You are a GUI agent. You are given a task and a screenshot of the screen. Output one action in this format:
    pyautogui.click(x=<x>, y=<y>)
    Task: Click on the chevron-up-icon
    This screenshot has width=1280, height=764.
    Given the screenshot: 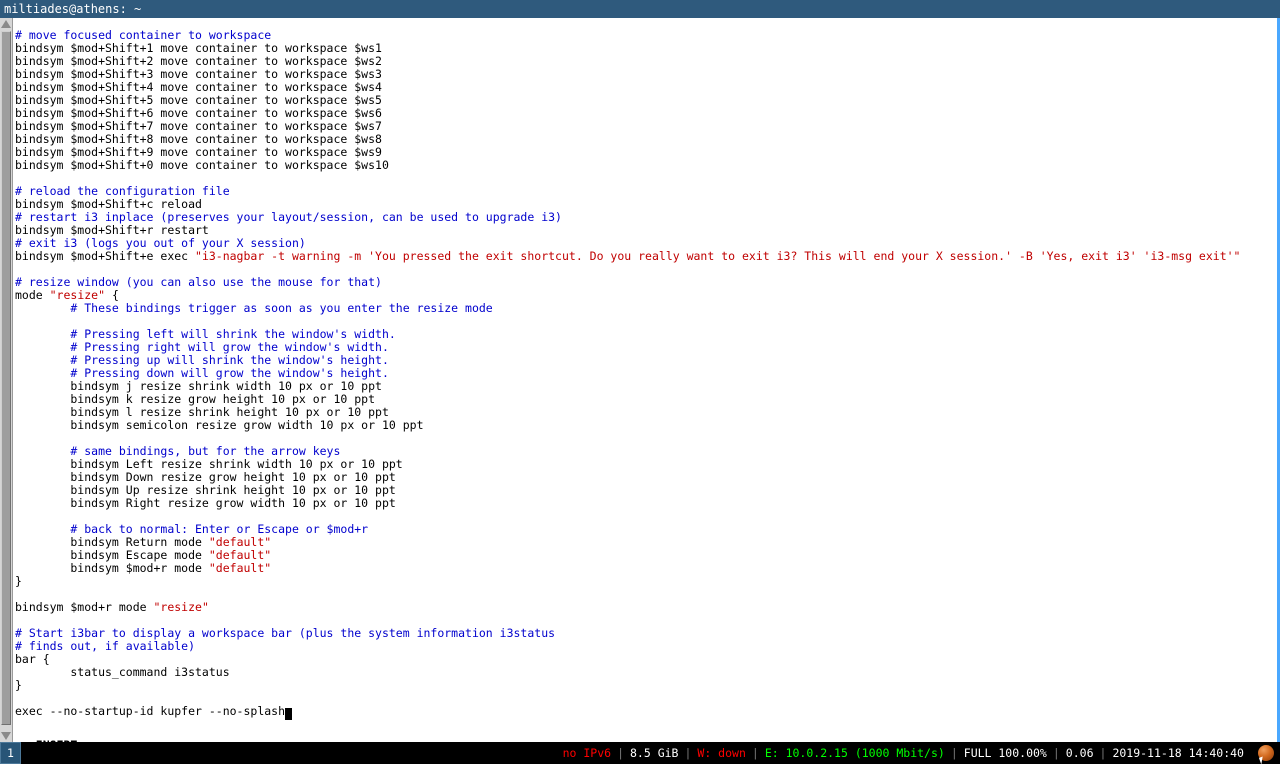 What is the action you would take?
    pyautogui.click(x=6, y=24)
    